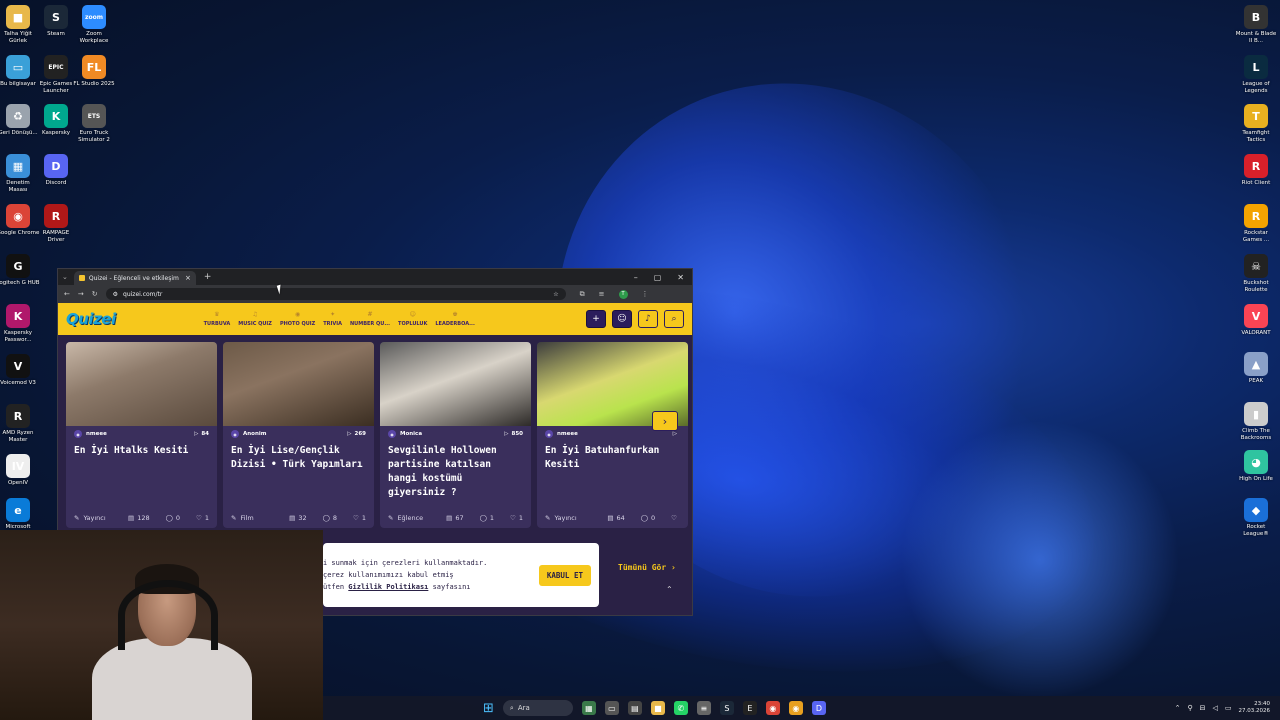  Describe the element at coordinates (636, 277) in the screenshot. I see `minimize-icon: –` at that location.